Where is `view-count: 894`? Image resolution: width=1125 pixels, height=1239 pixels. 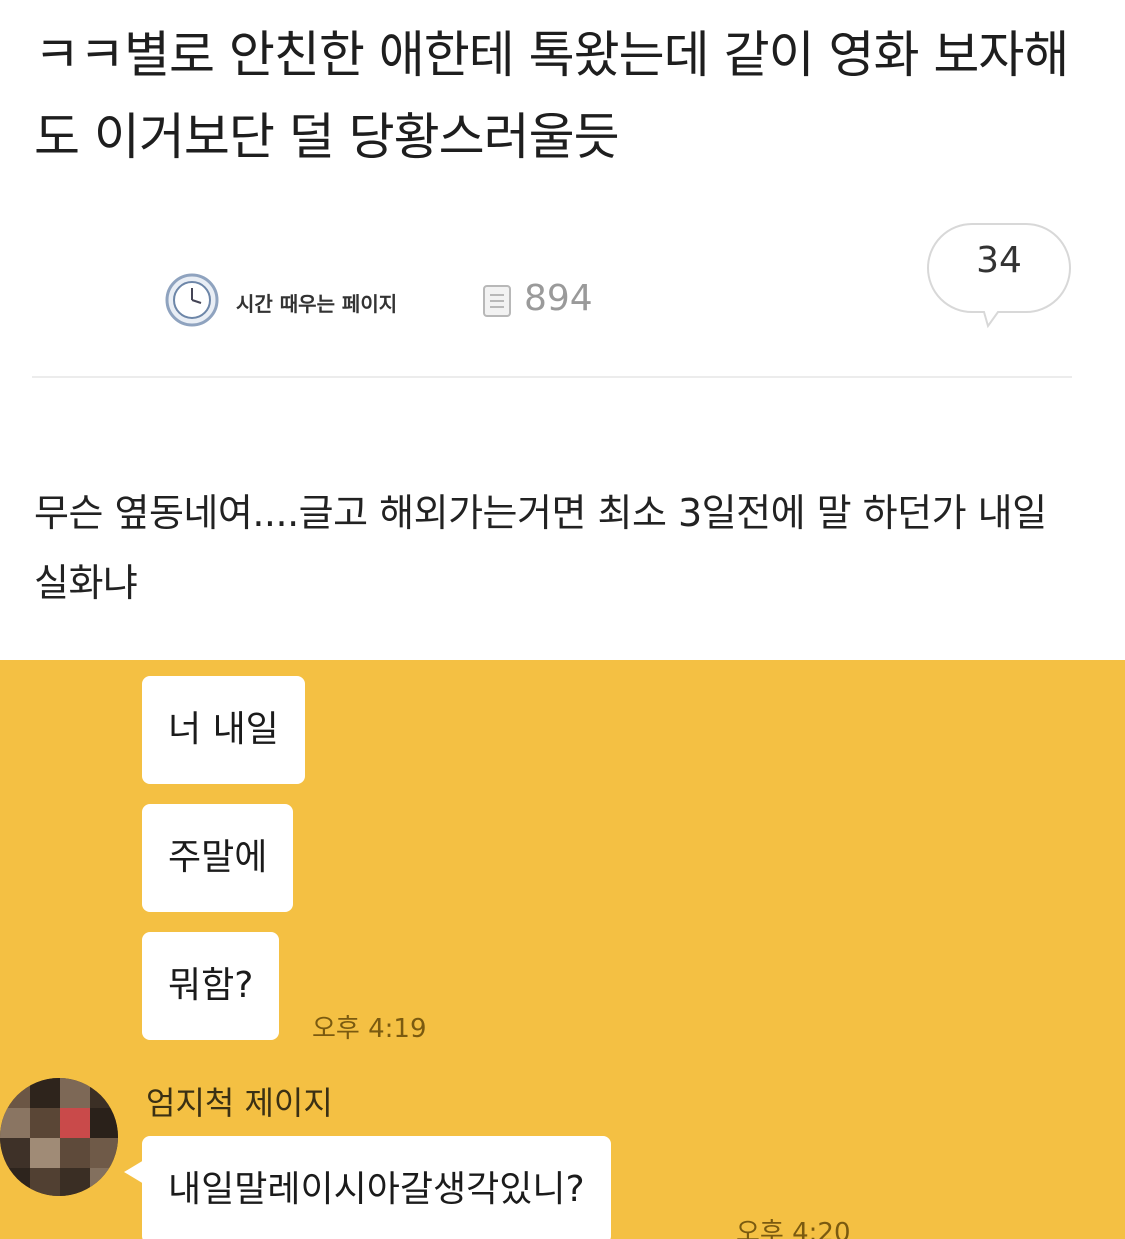 view-count: 894 is located at coordinates (558, 298).